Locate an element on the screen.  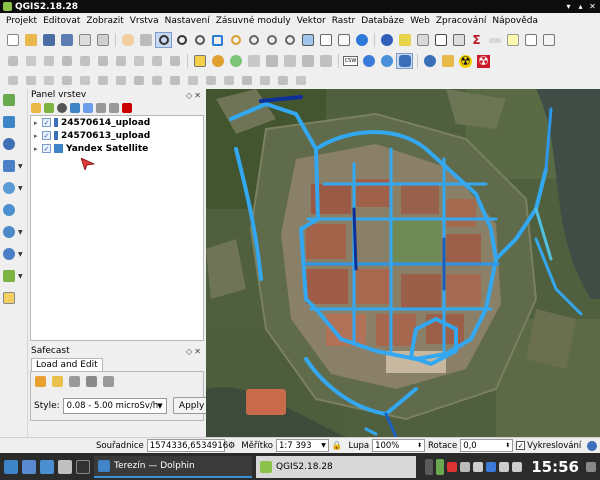
add-raster-layer-button is located at coordinates (13, 122).